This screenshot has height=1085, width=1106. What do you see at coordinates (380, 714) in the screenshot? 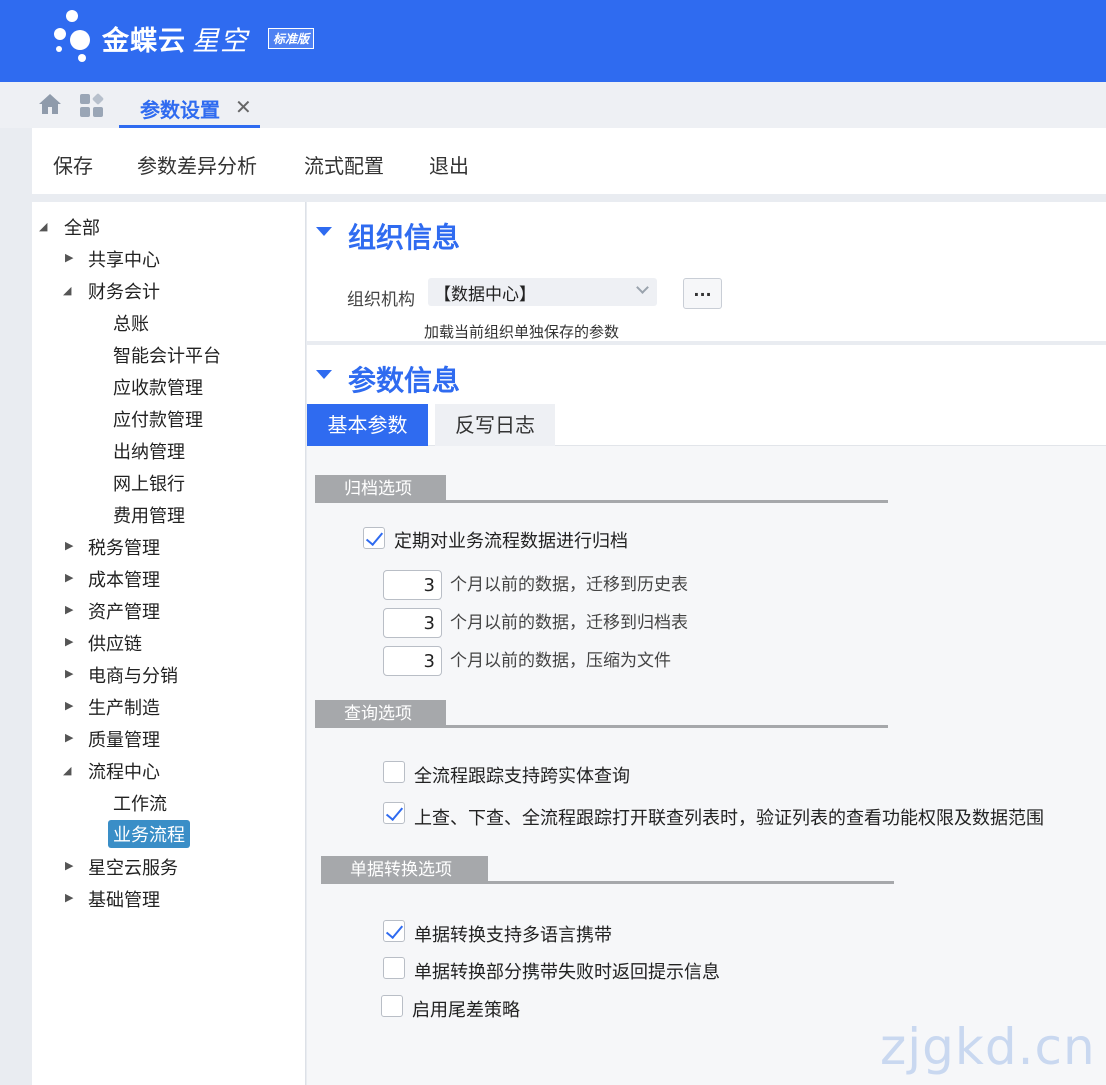
I see `group-title: 查询选项` at bounding box center [380, 714].